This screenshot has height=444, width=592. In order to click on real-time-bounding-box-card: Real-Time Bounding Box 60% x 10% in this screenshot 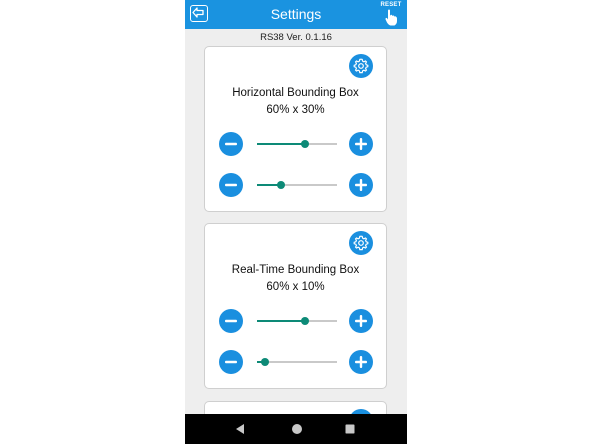, I will do `click(295, 306)`.